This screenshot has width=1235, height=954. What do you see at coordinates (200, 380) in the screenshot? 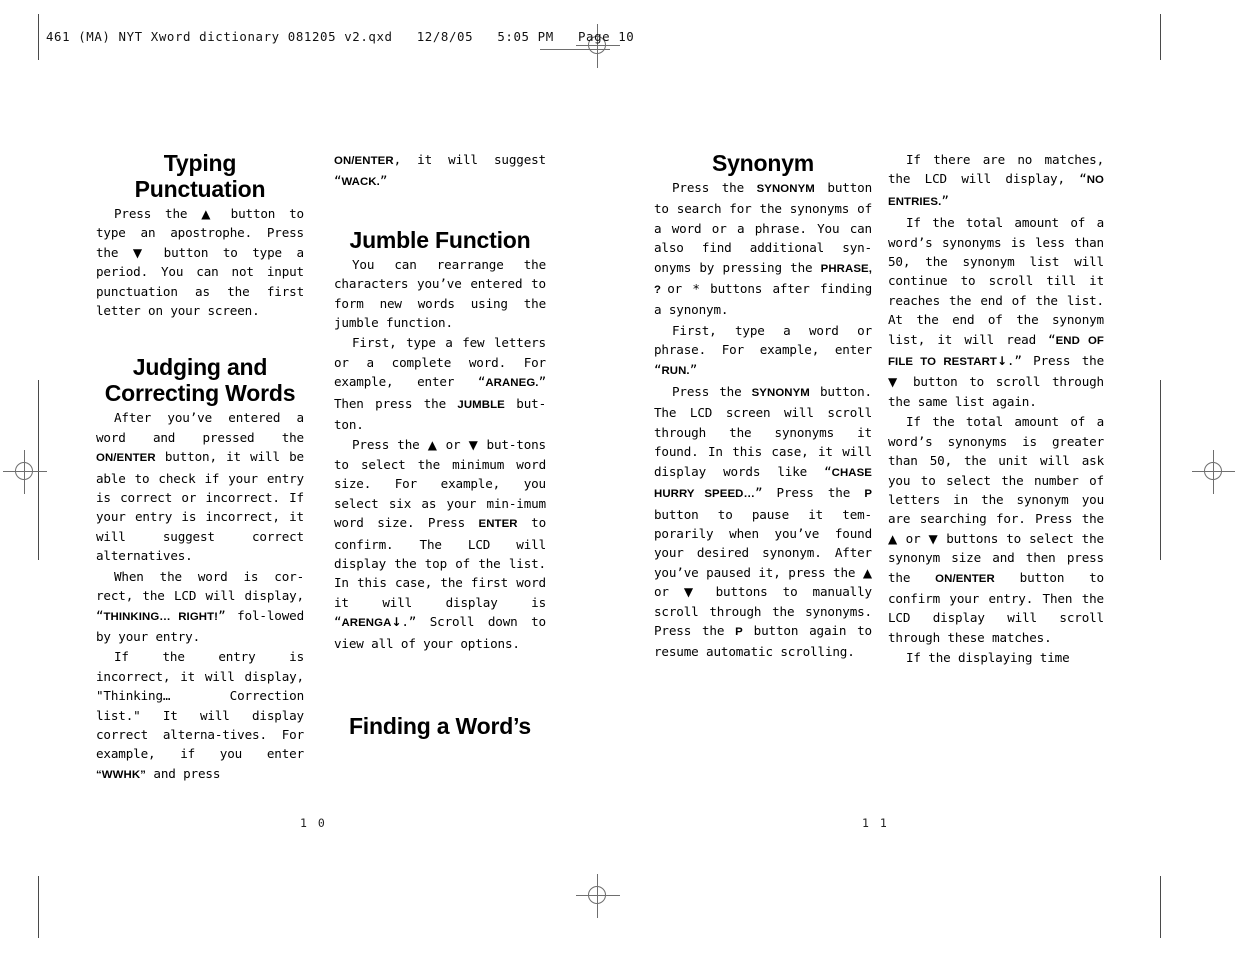
I see `heading-judging-correcting-words: Judging and Correcting Words` at bounding box center [200, 380].